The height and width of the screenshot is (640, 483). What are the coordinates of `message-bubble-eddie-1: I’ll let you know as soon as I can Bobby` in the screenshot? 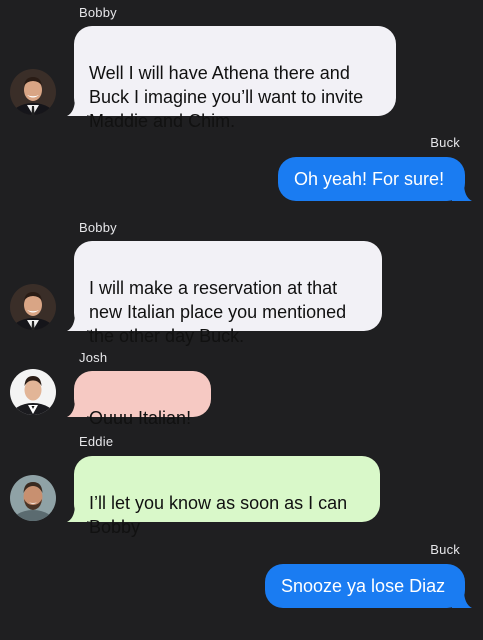 It's located at (223, 496).